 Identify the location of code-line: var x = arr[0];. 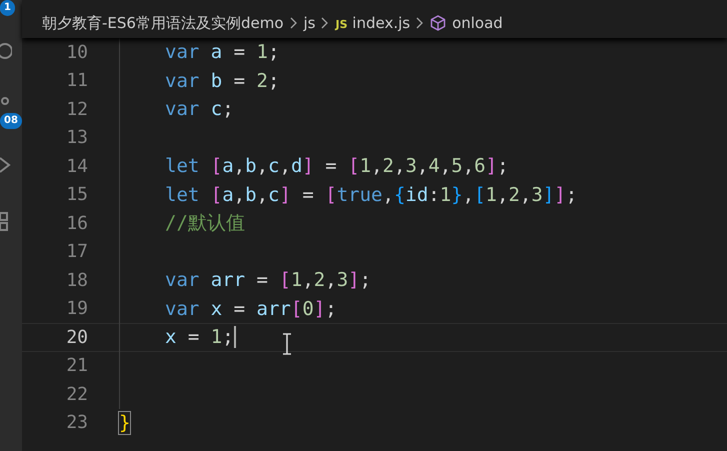
(251, 309).